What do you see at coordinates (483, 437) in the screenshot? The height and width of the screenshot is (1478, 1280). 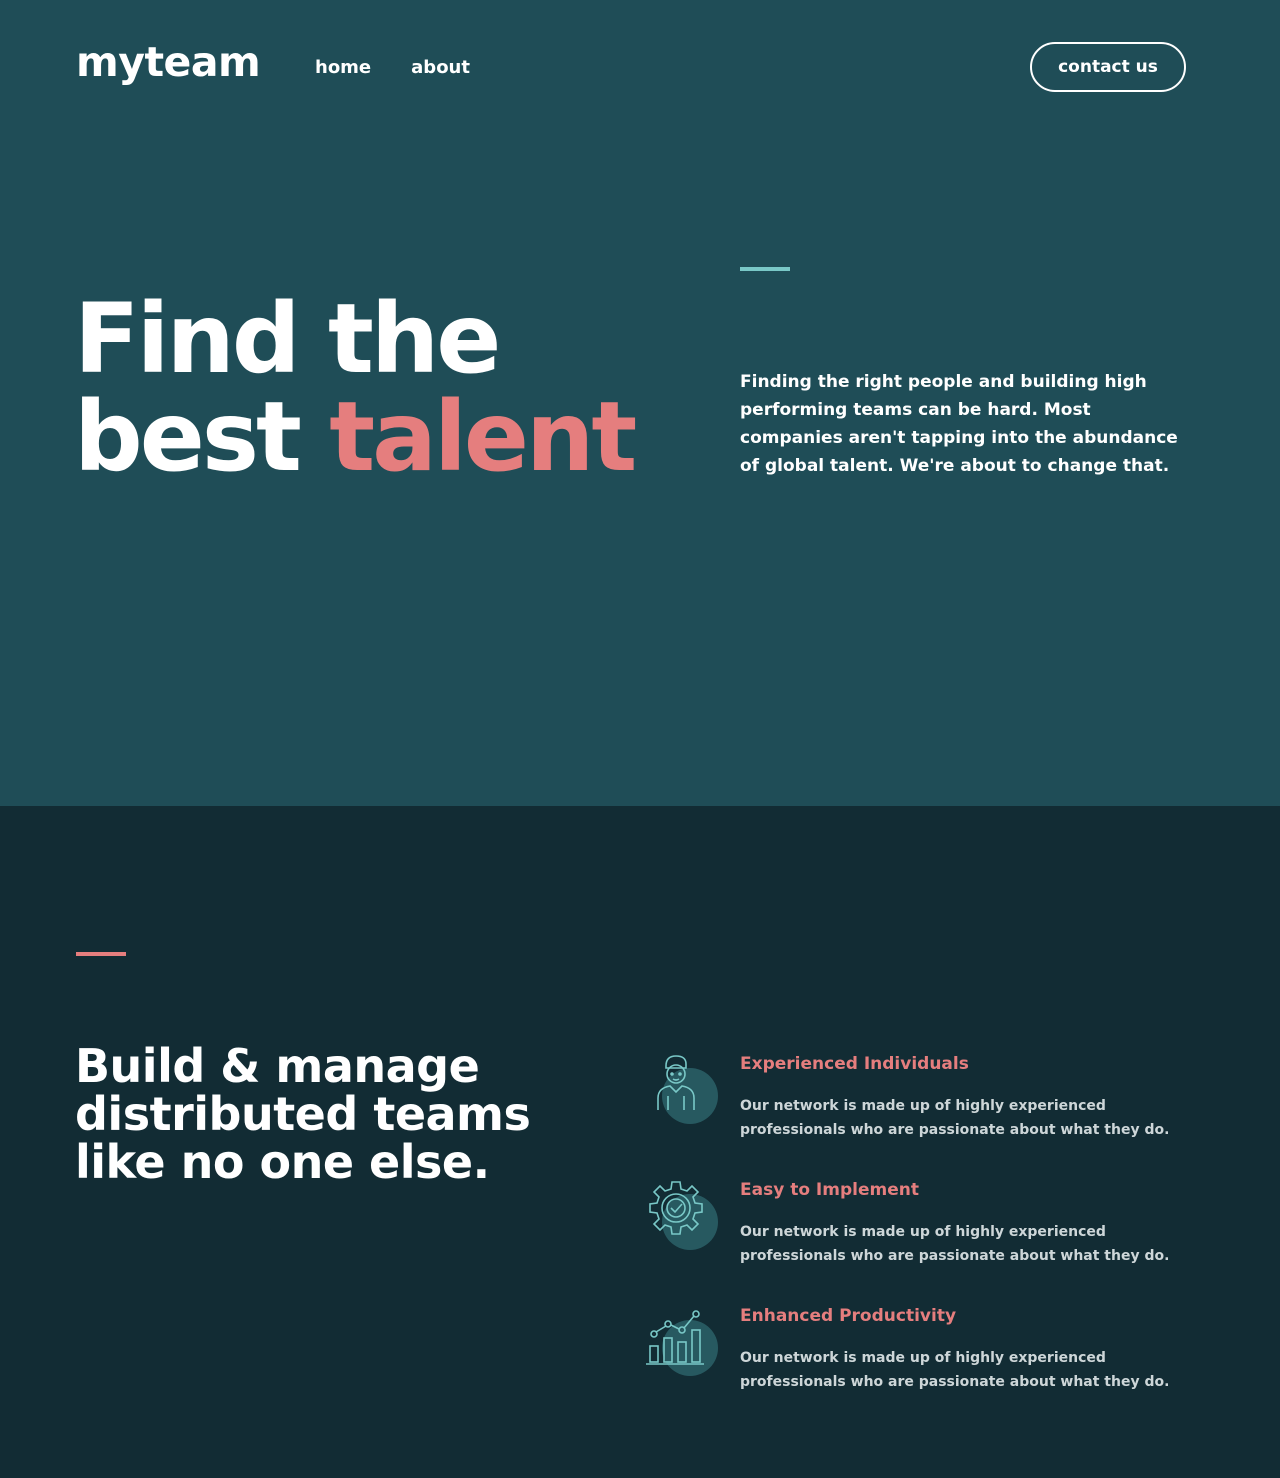 I see `hero-title-accent: talent` at bounding box center [483, 437].